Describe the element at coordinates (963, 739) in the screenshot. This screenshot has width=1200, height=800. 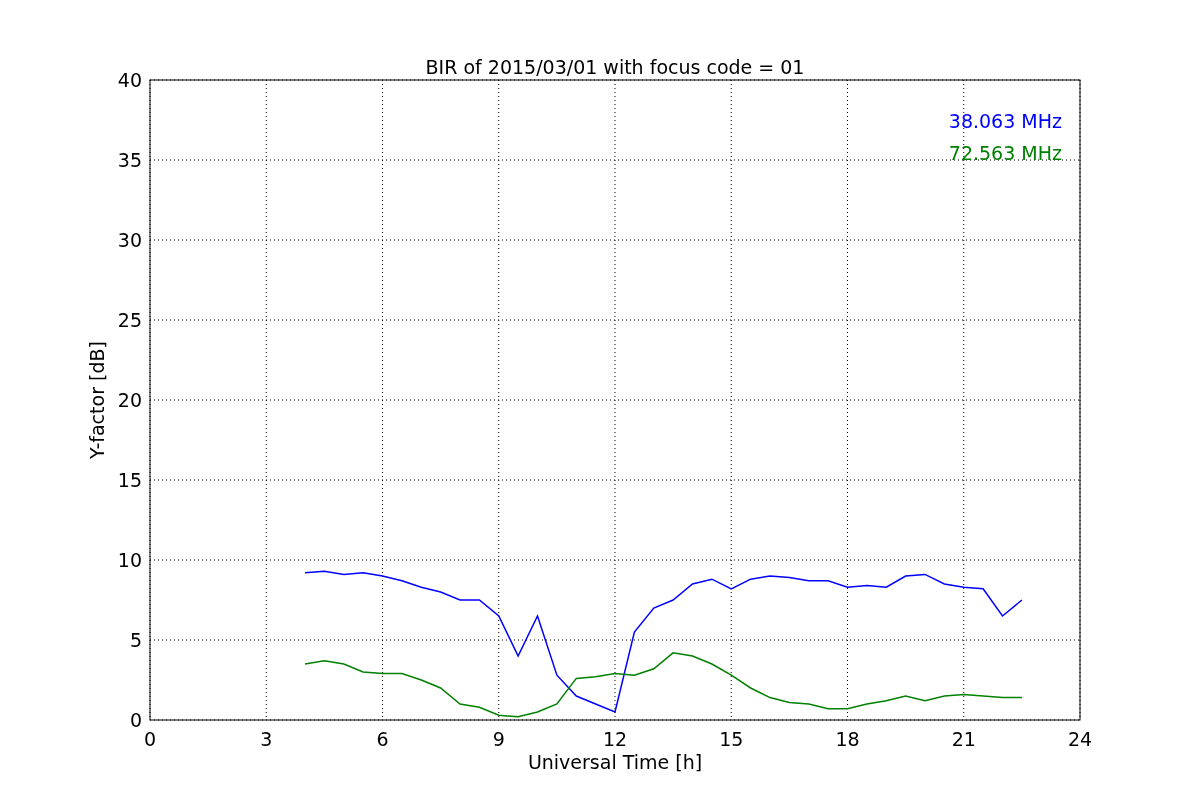
I see `x-tick-label: 21` at that location.